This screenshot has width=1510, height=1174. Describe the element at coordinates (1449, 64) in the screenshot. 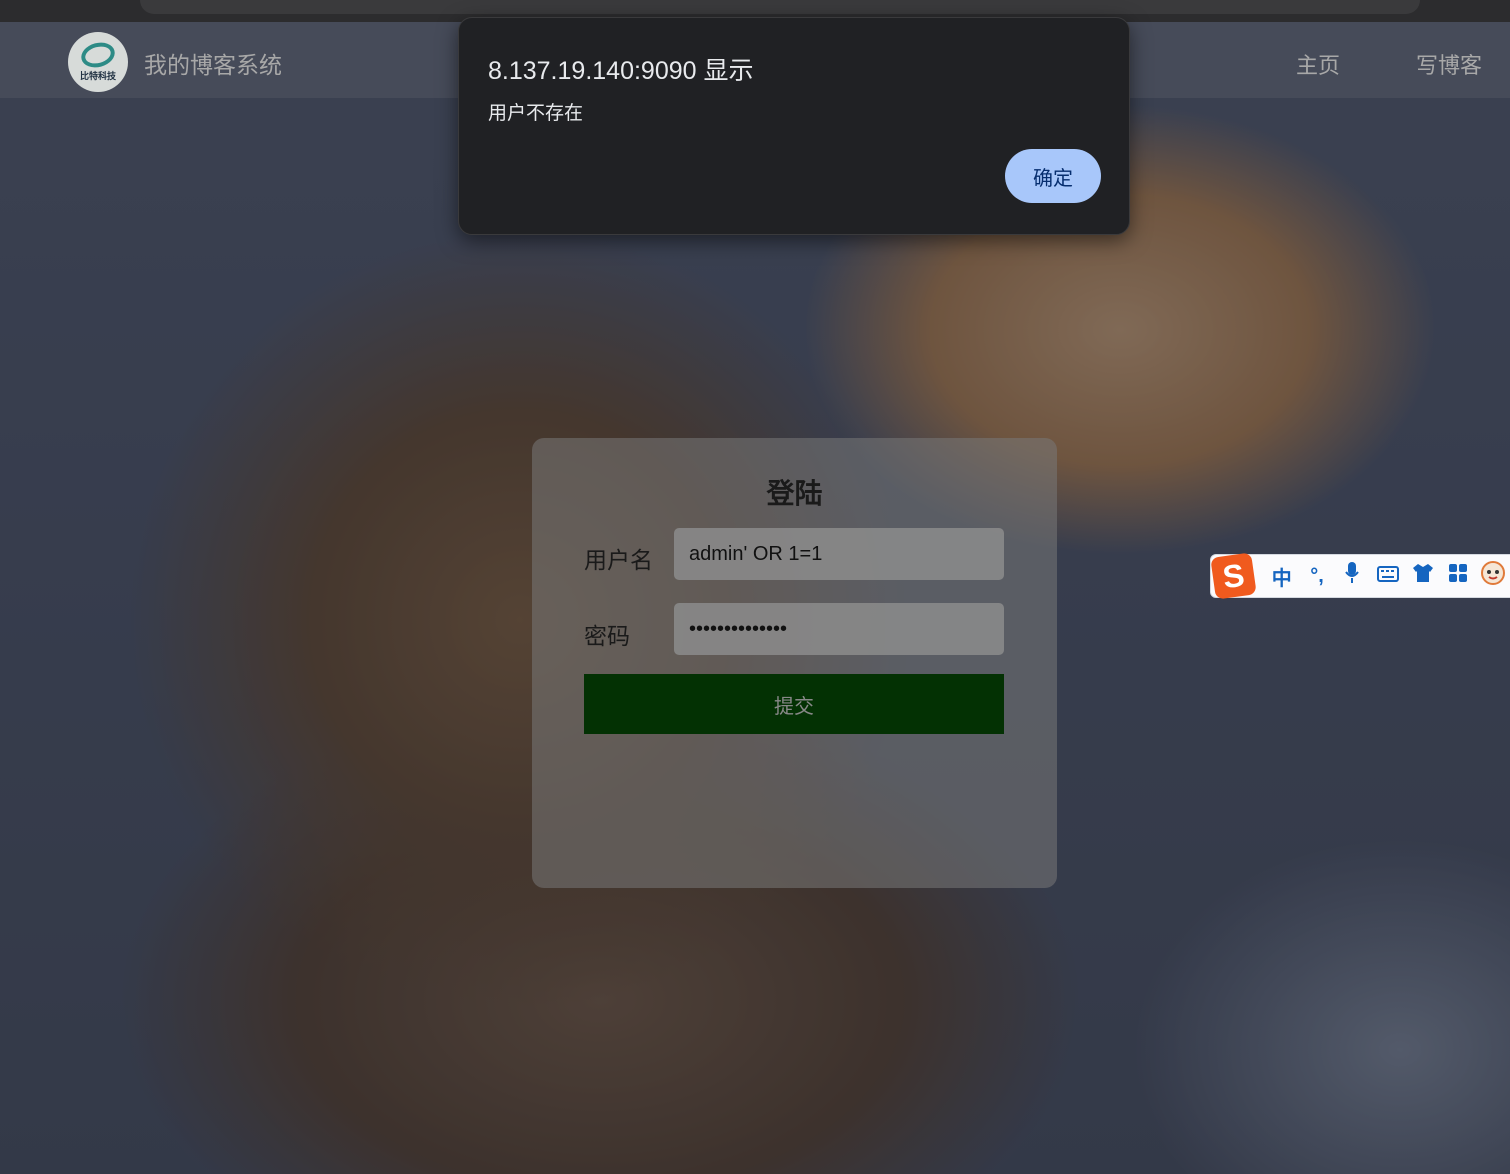

I see `nav-link-write-blog: 写博客` at that location.